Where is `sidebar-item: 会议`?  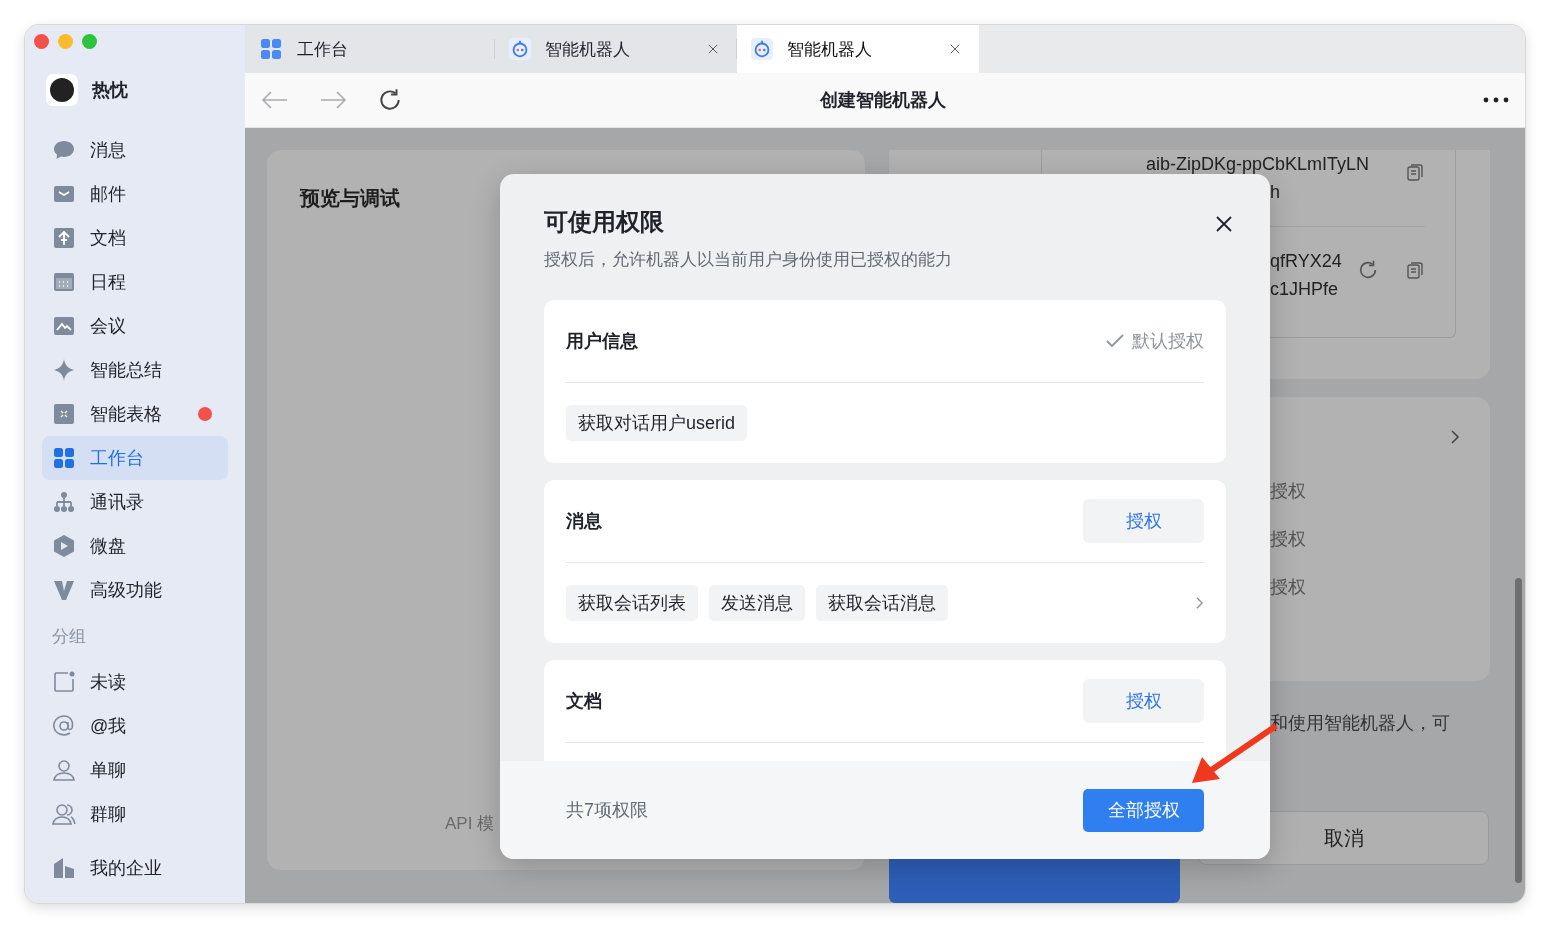 sidebar-item: 会议 is located at coordinates (135, 326).